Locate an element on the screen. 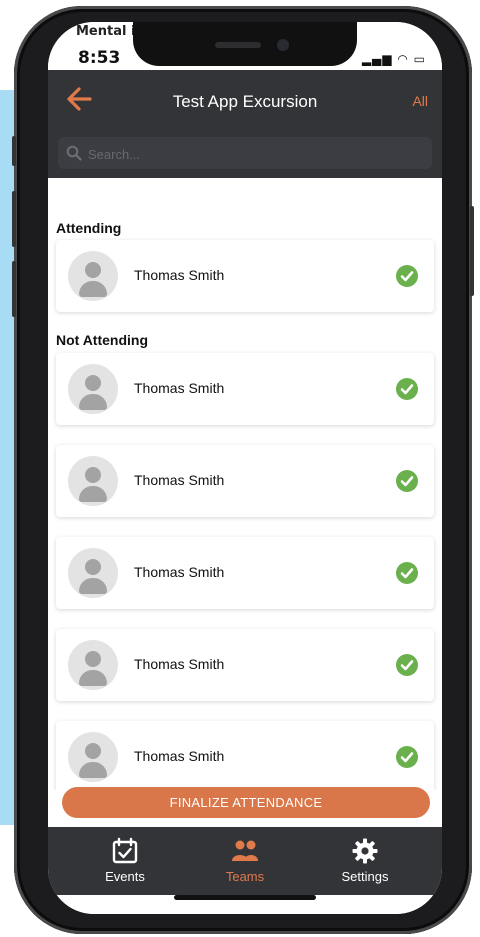 The image size is (480, 937). section-title-attending: Attending is located at coordinates (89, 228).